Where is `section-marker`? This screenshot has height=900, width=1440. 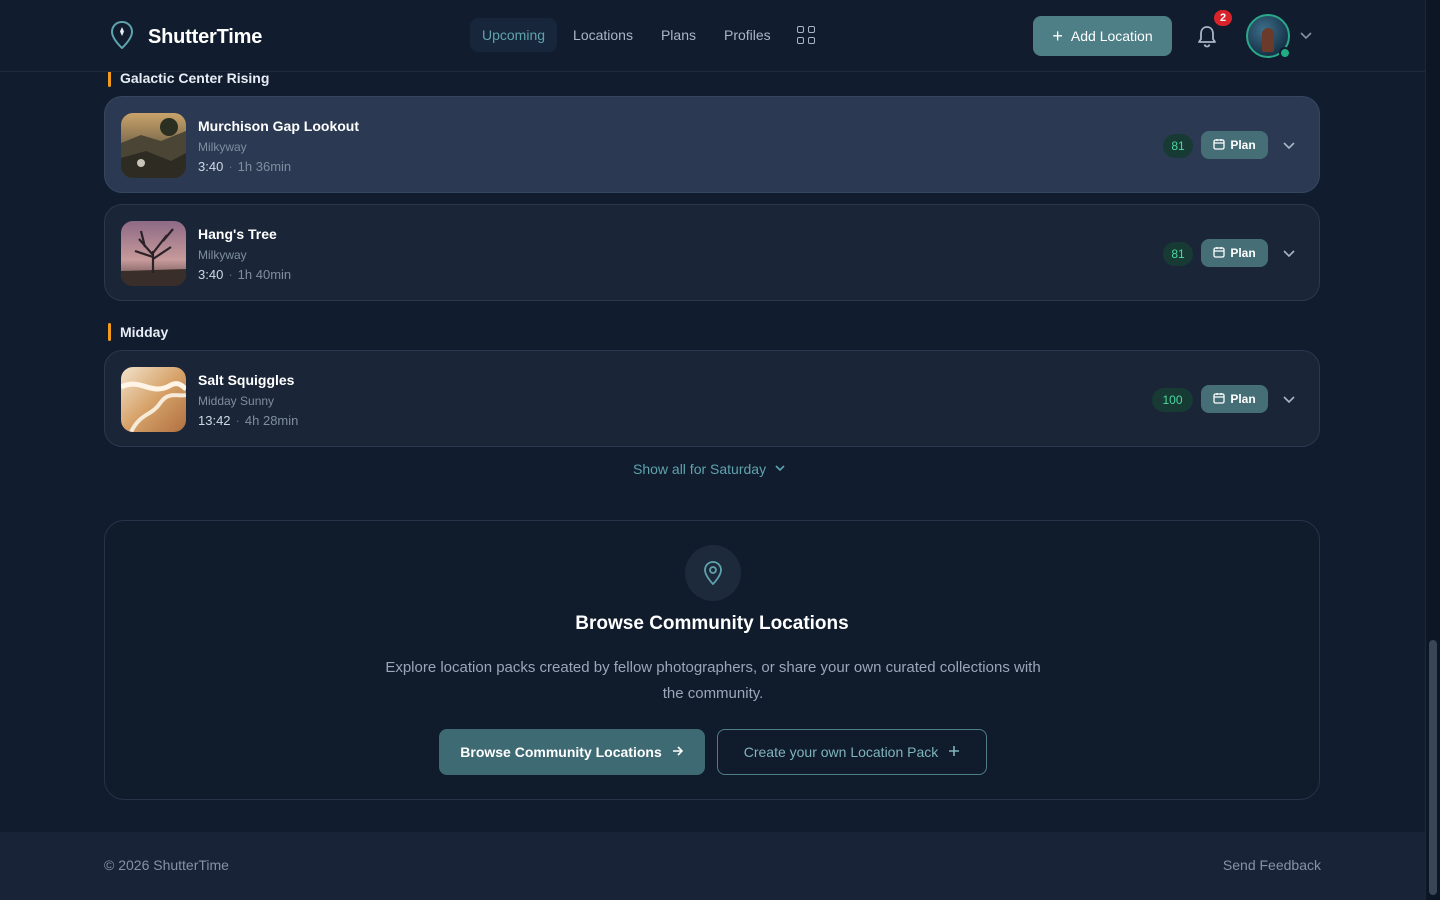
section-marker is located at coordinates (109, 332).